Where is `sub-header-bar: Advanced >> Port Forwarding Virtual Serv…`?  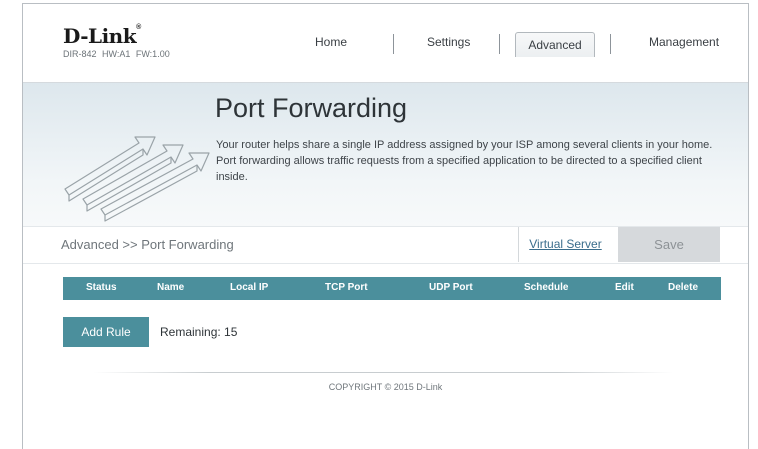 sub-header-bar: Advanced >> Port Forwarding Virtual Serv… is located at coordinates (385, 245).